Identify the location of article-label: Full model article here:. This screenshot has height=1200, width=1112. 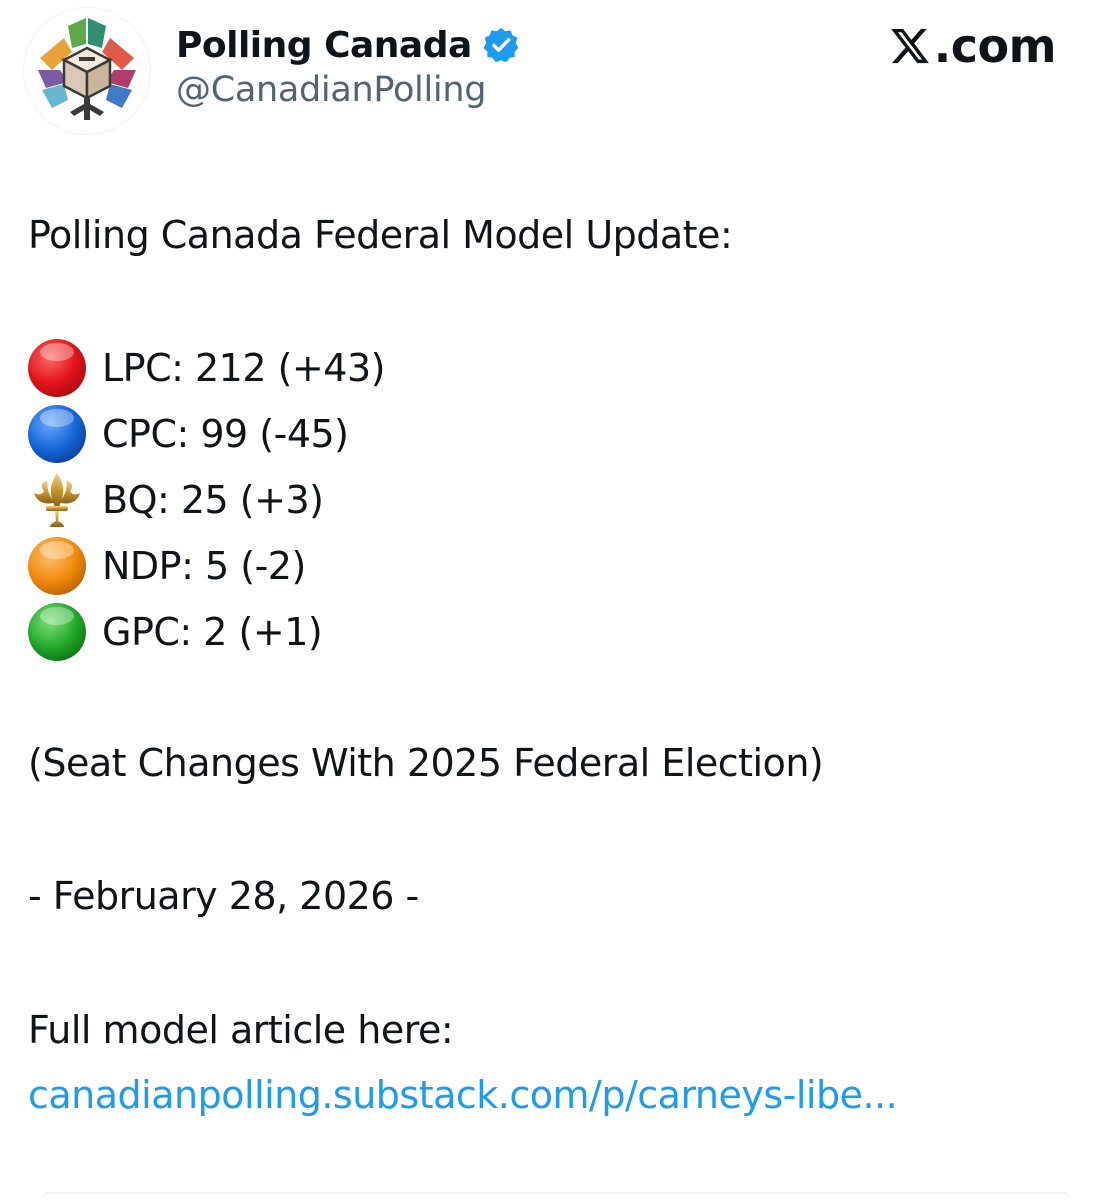
(241, 1030).